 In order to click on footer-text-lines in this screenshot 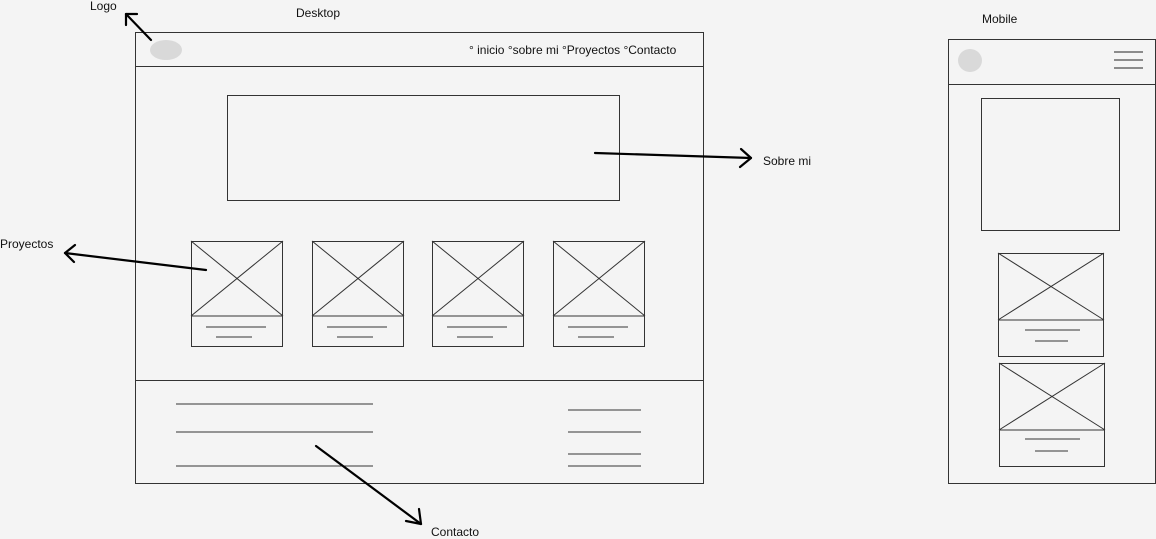, I will do `click(408, 435)`.